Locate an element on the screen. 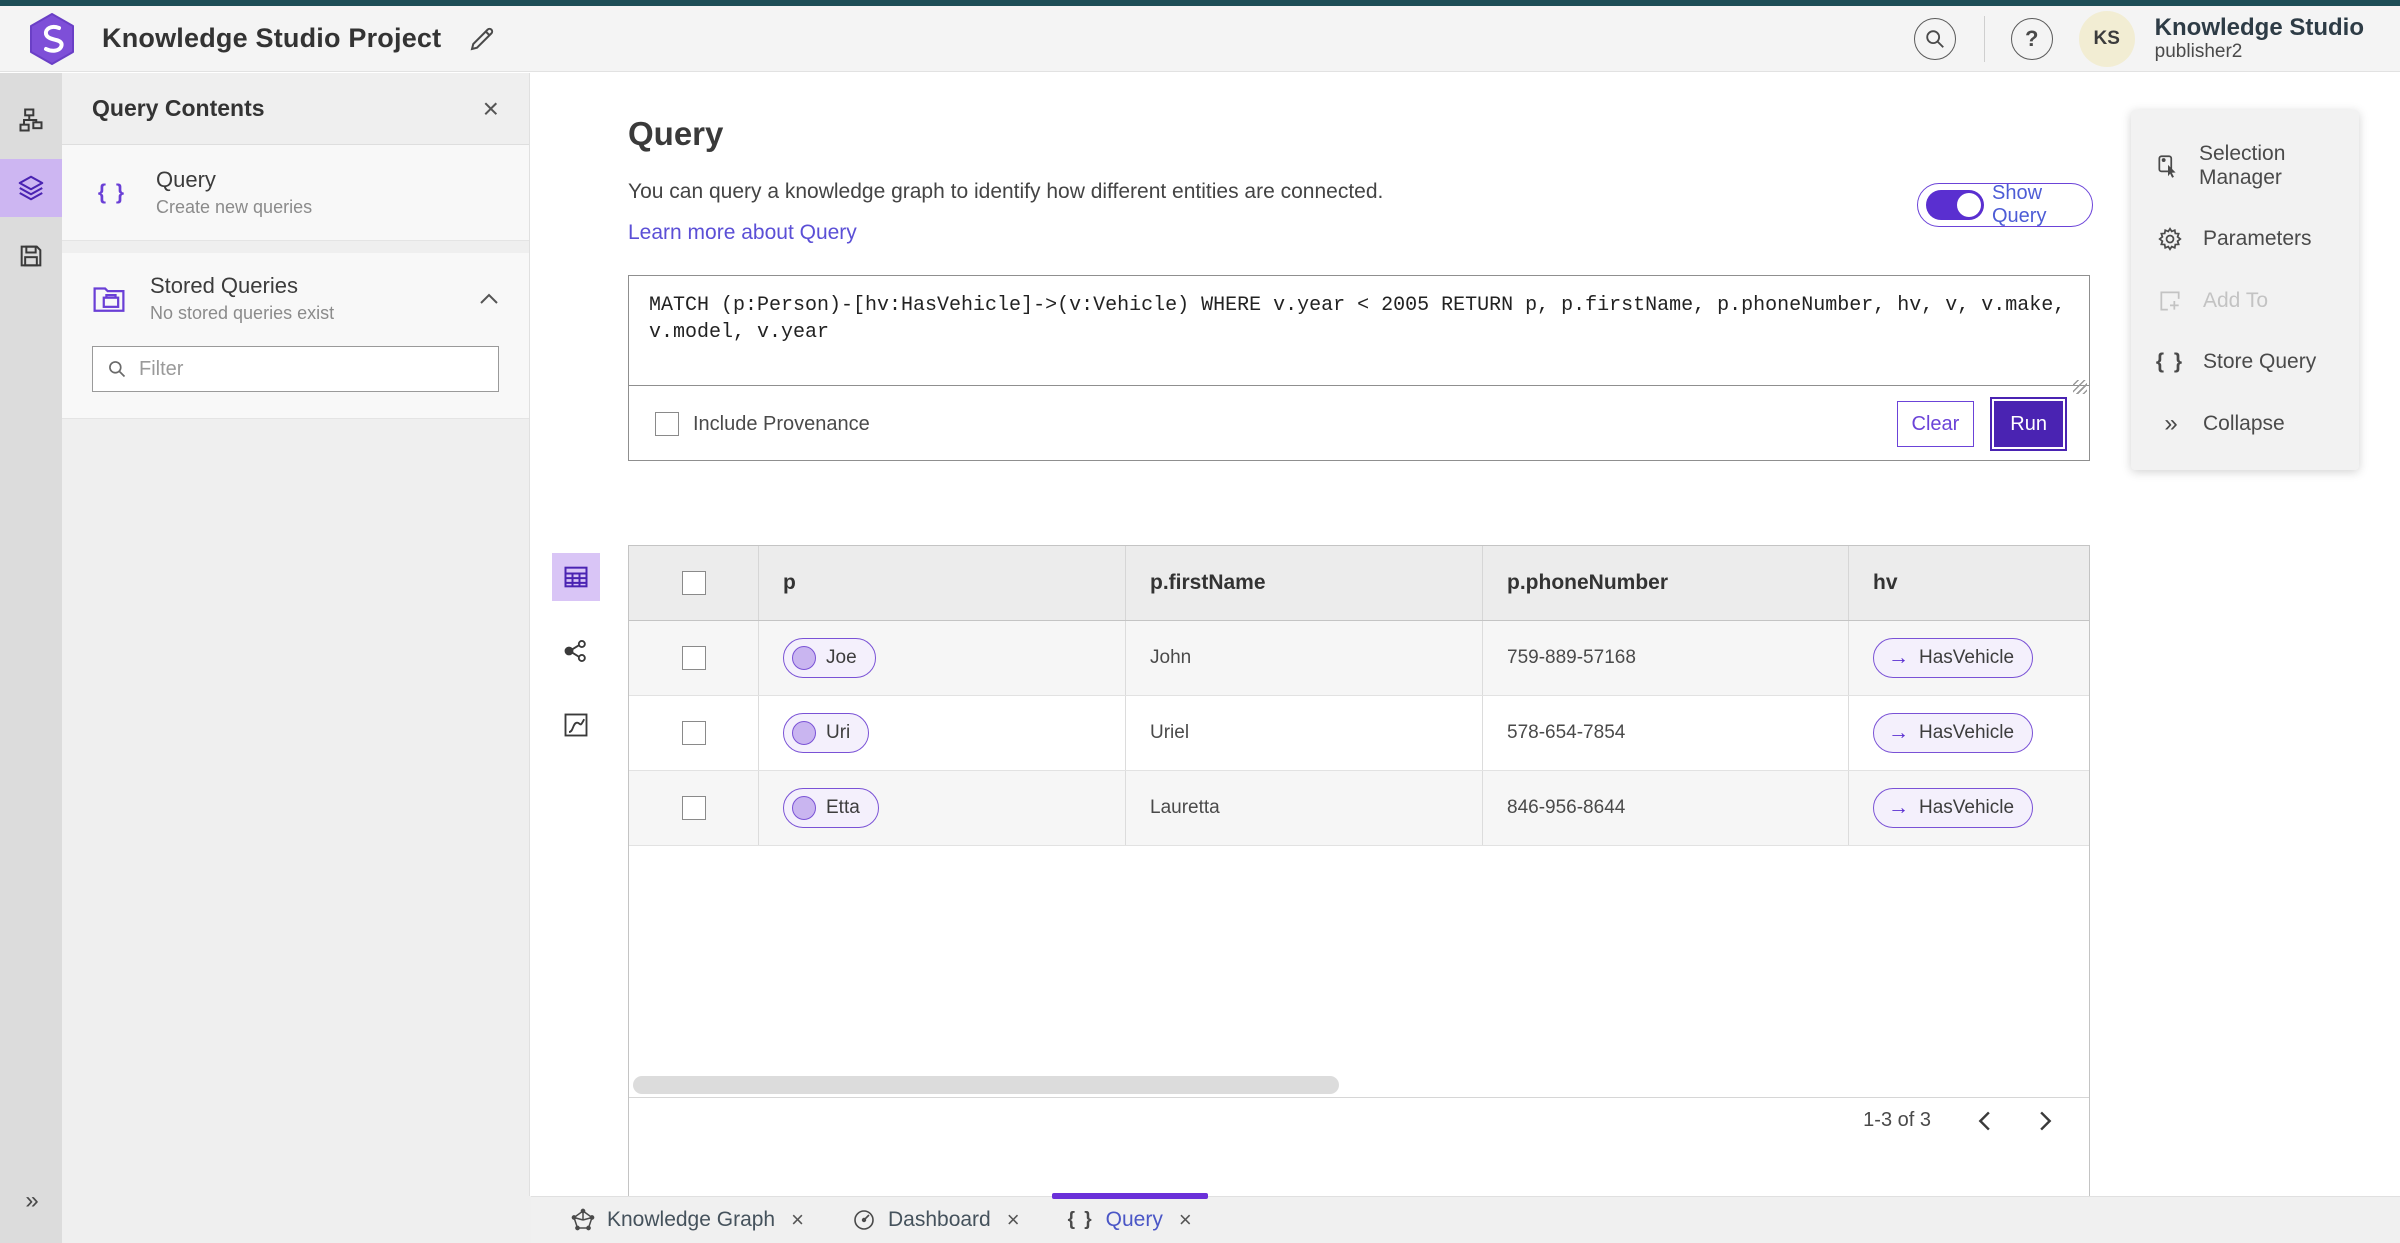 The image size is (2400, 1243). user-avatar: KS is located at coordinates (2106, 38).